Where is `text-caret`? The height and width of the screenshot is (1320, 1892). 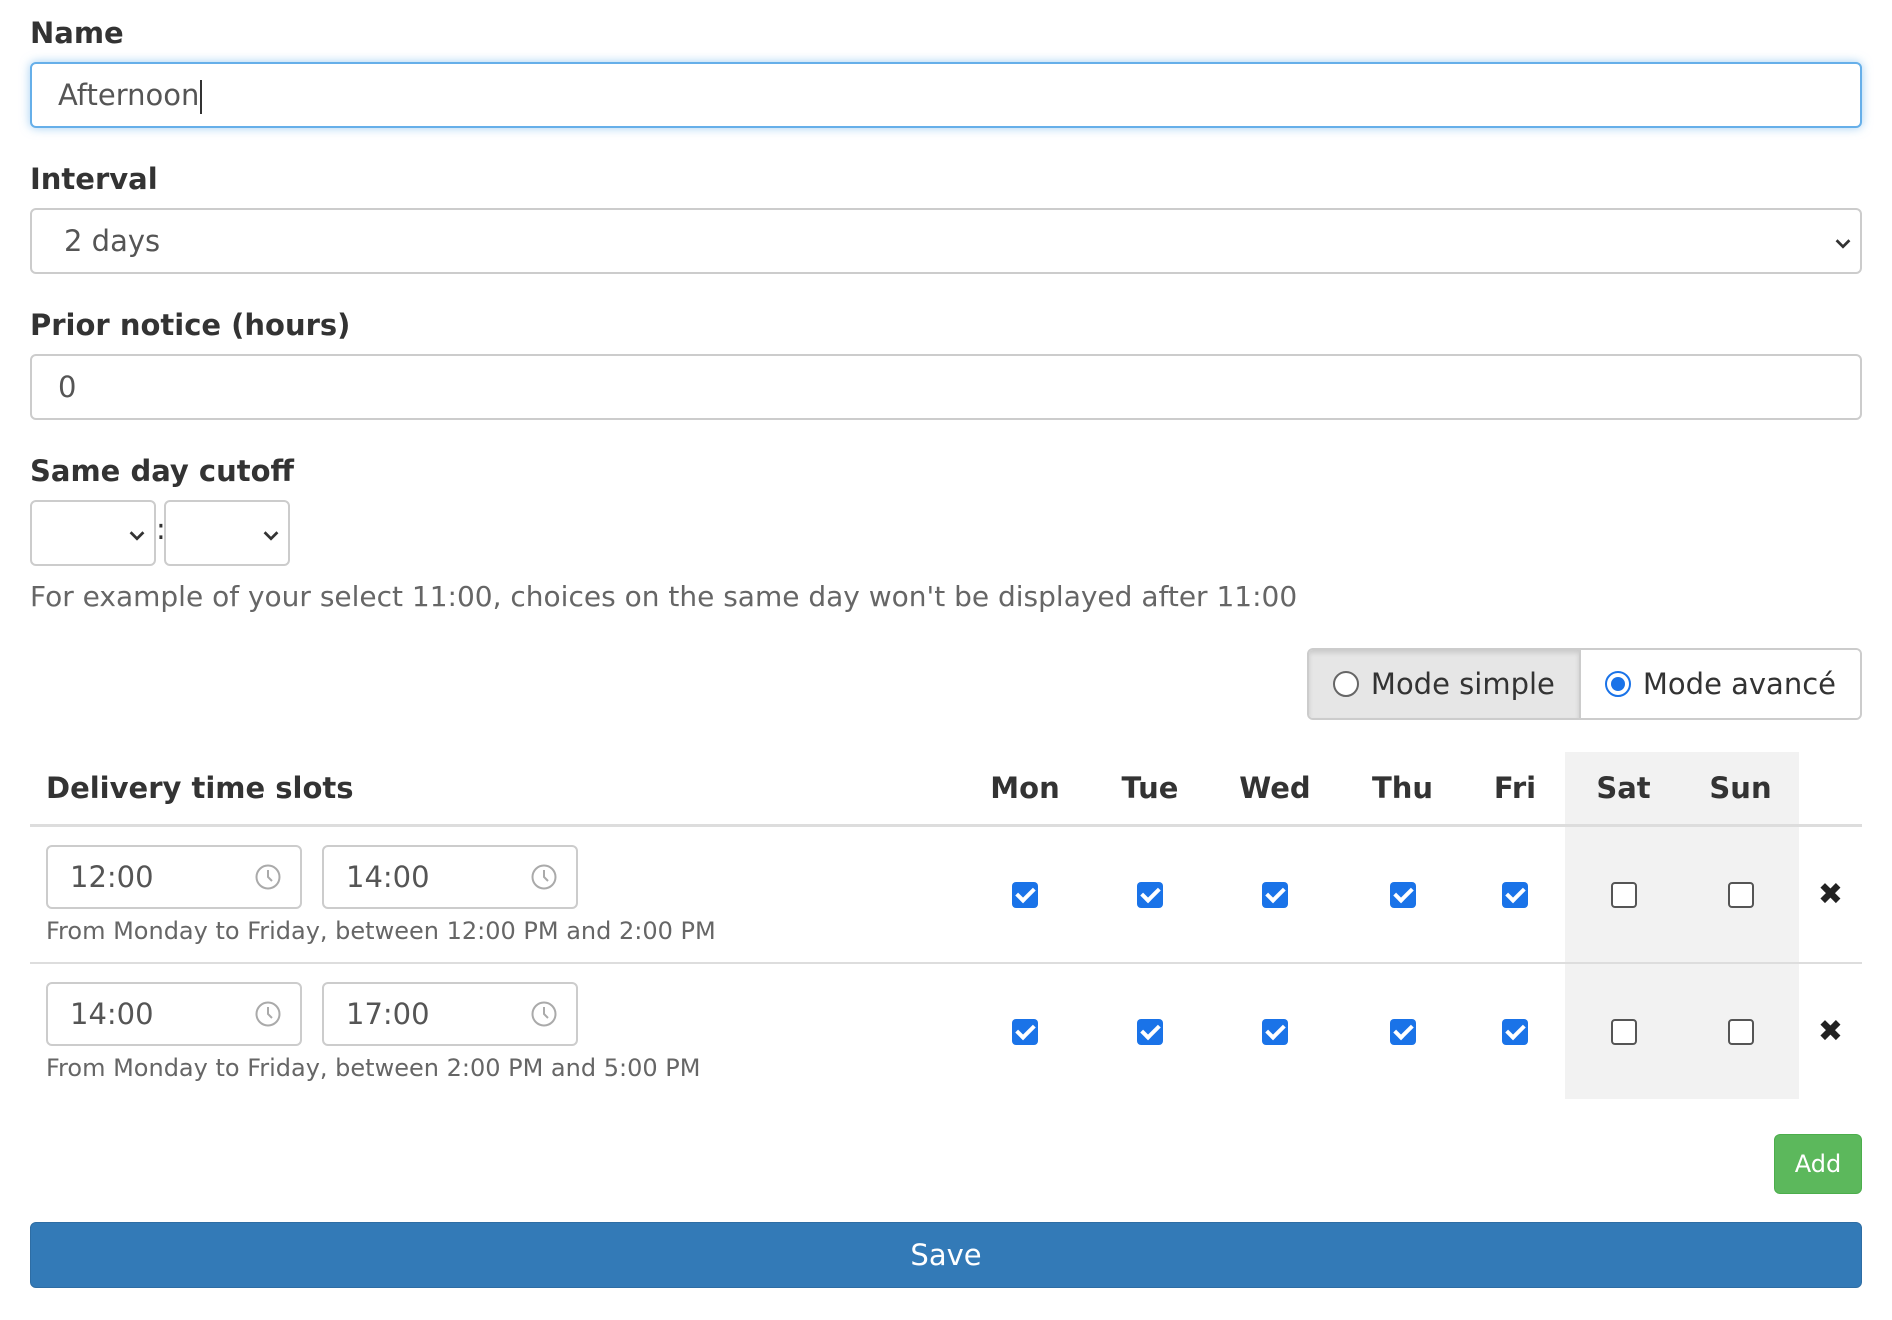 text-caret is located at coordinates (201, 97).